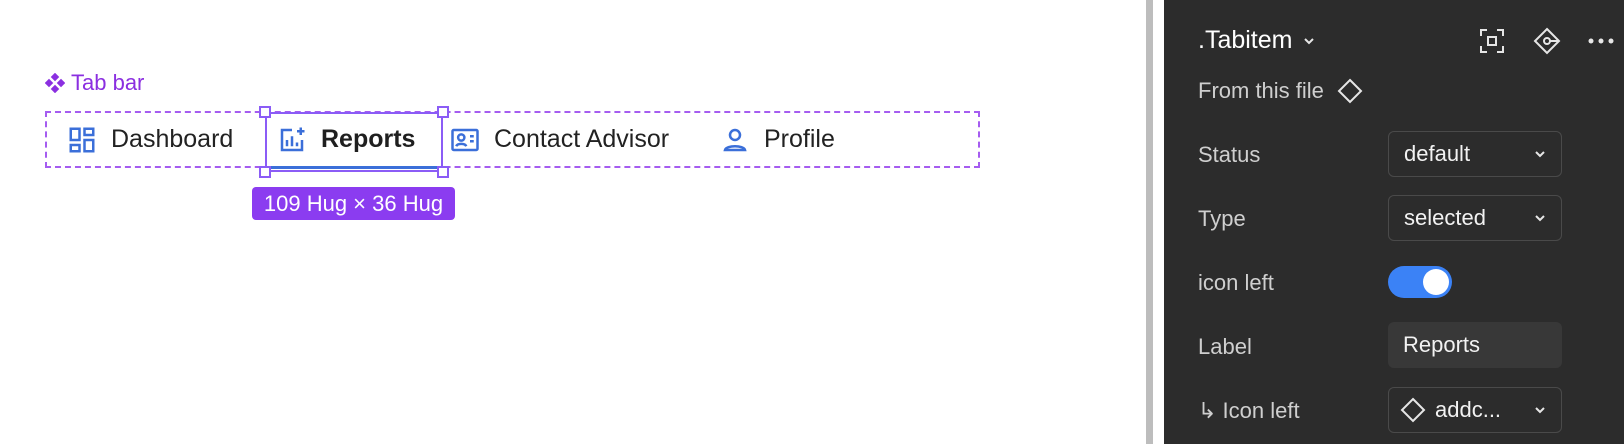 This screenshot has height=444, width=1624. I want to click on resize-handle-bottom-right, so click(443, 172).